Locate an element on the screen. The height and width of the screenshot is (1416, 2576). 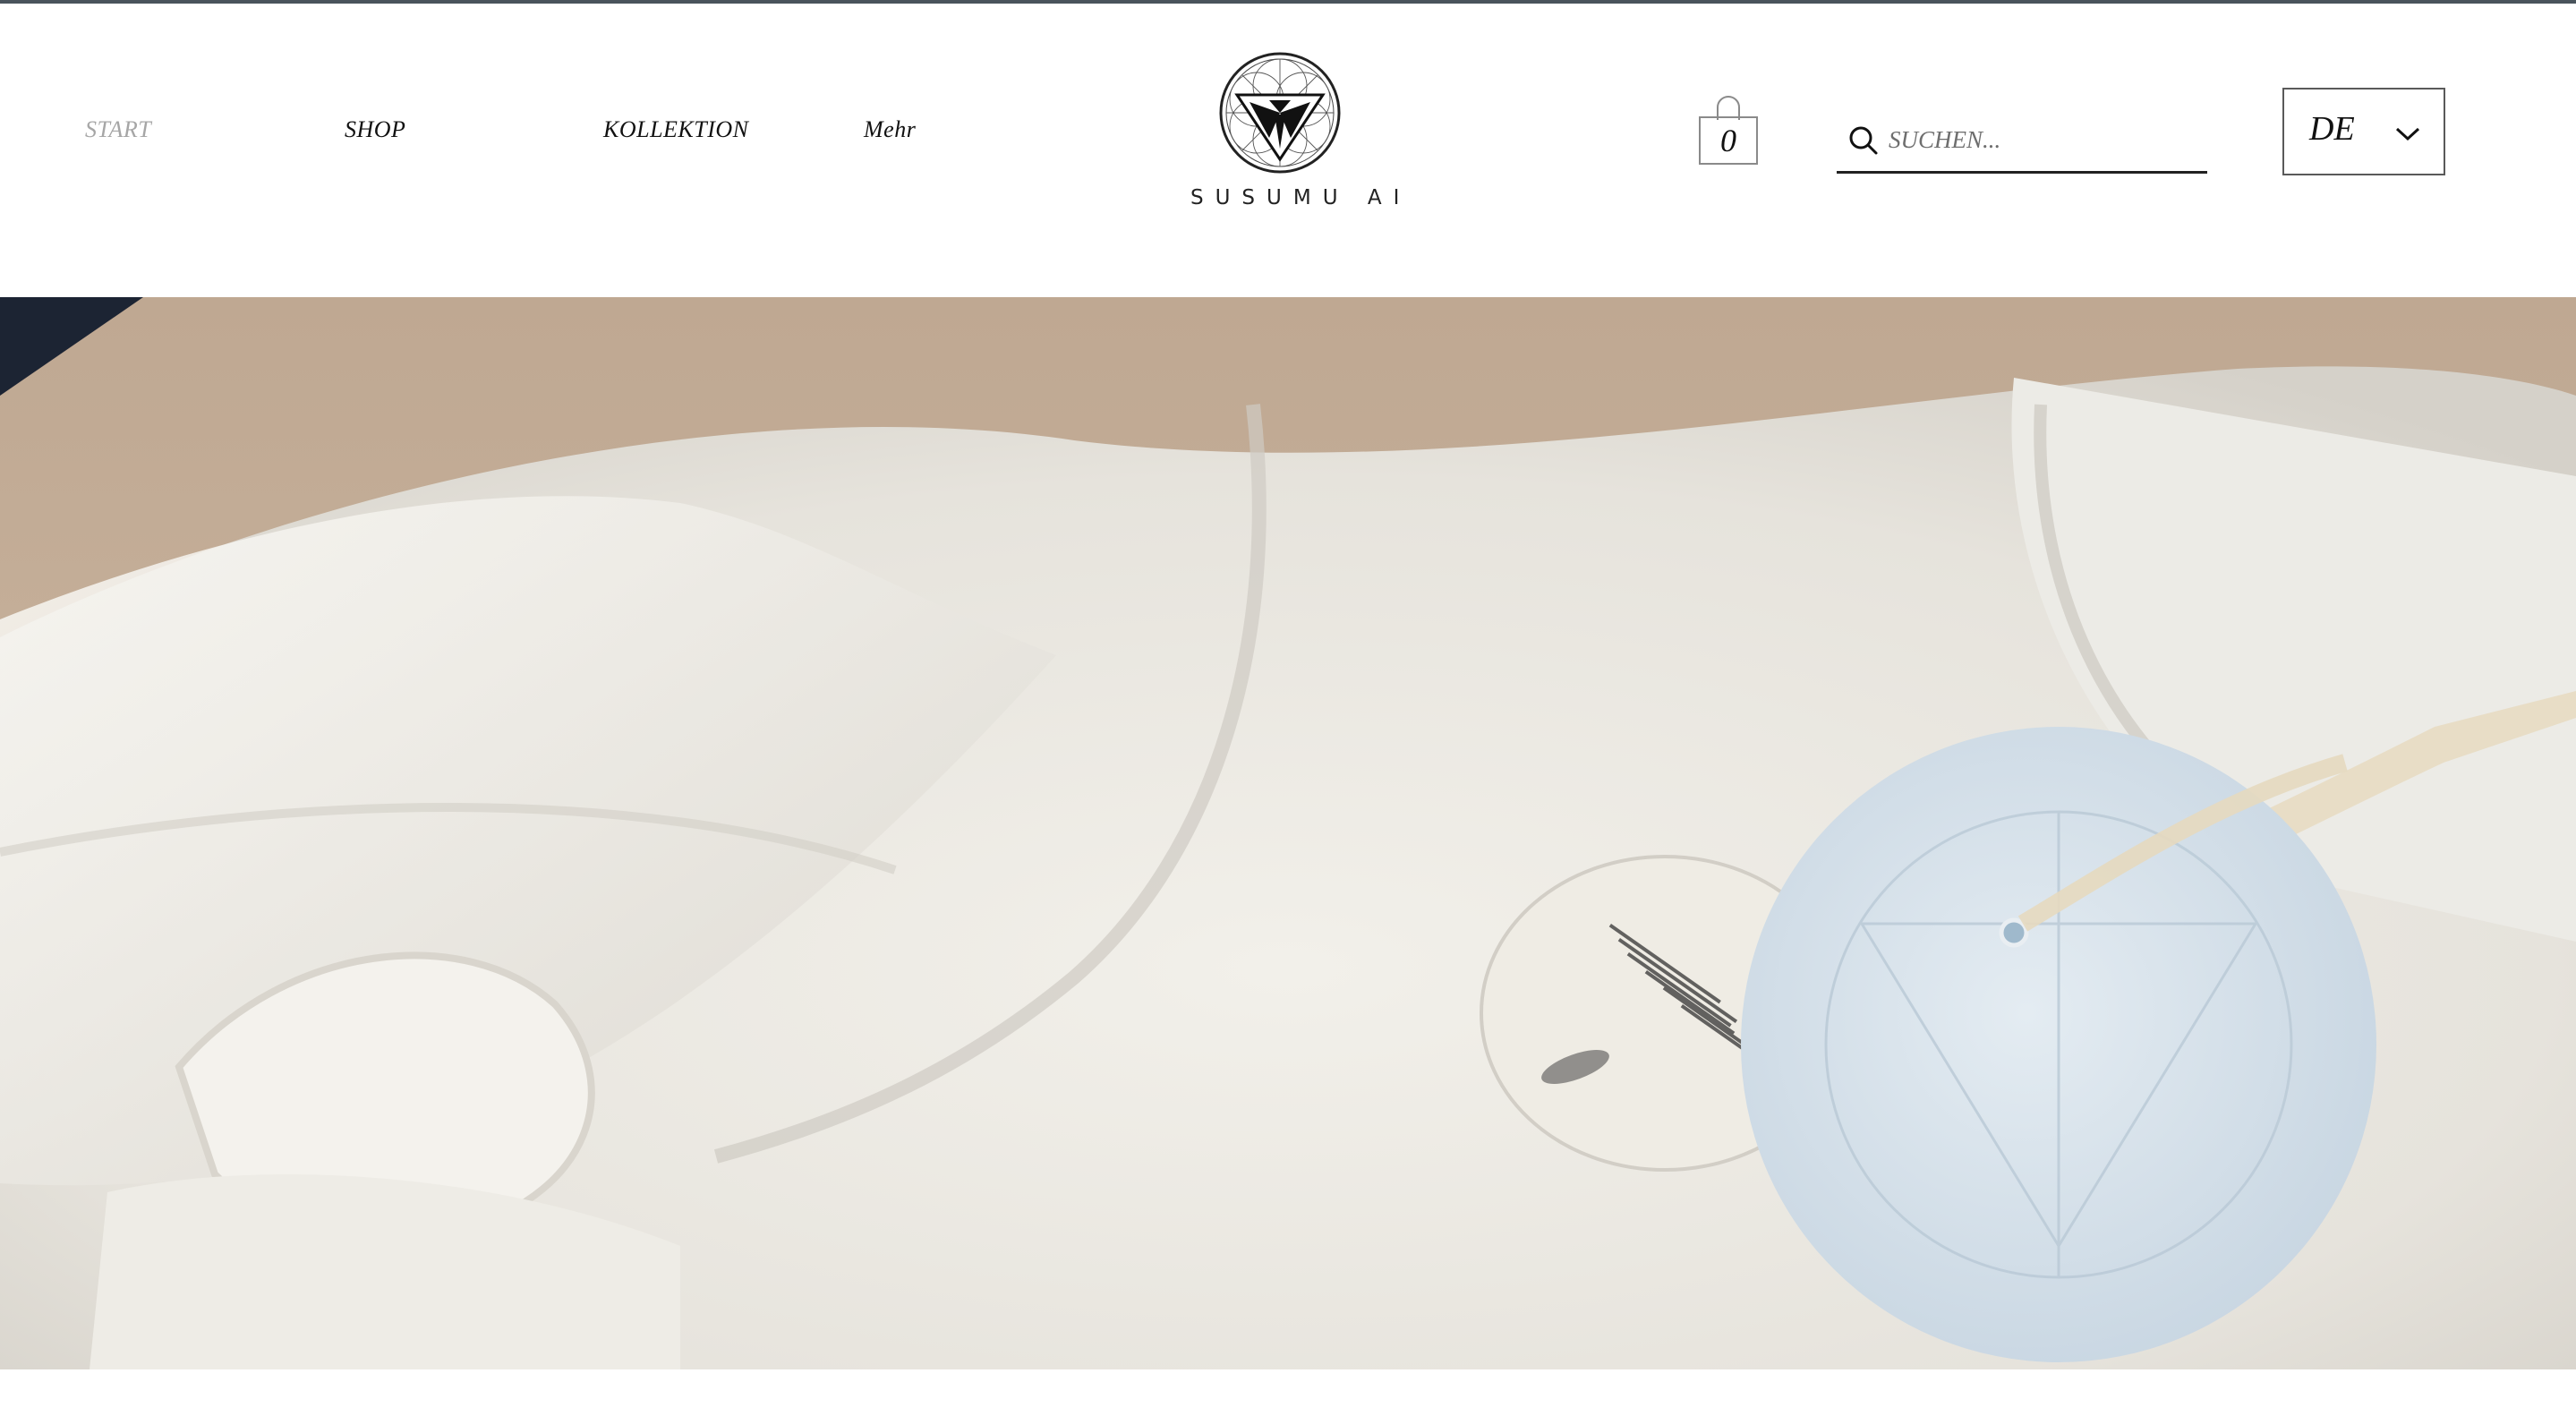
page-bottom-strip is located at coordinates (1288, 1392).